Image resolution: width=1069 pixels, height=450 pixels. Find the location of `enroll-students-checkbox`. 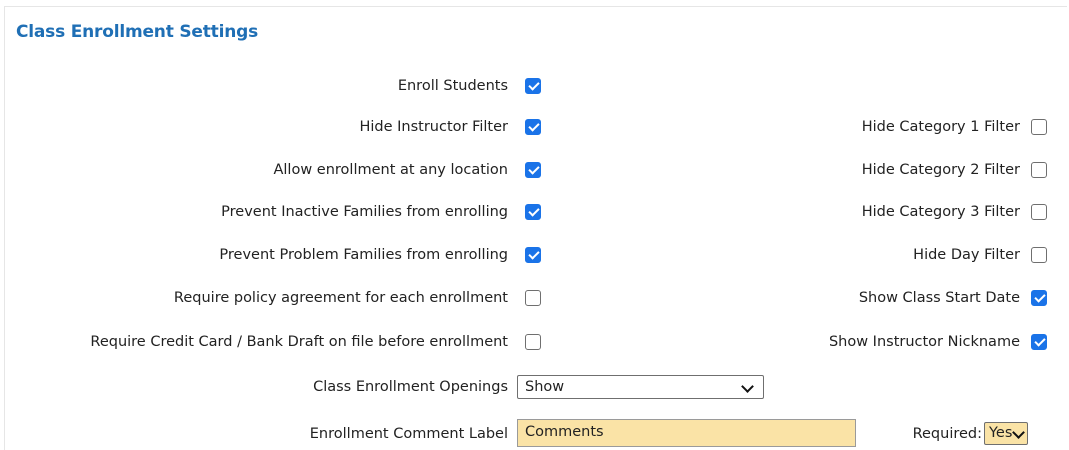

enroll-students-checkbox is located at coordinates (533, 86).